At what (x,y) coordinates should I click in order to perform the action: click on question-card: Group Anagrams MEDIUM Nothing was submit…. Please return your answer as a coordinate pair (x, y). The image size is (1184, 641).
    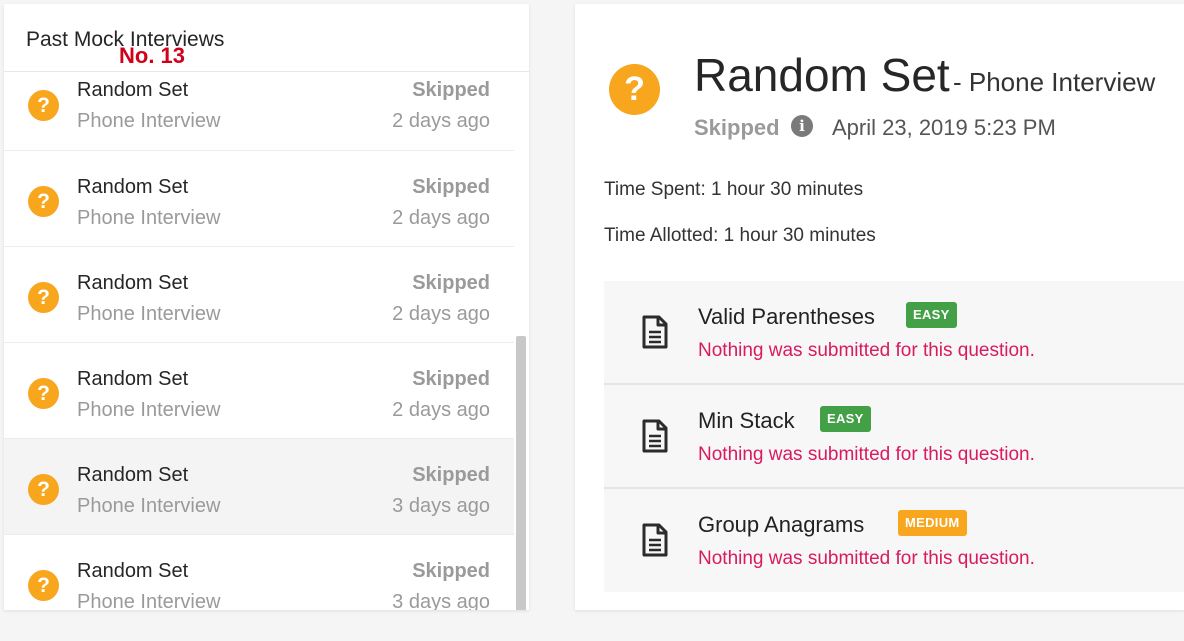
    Looking at the image, I should click on (894, 540).